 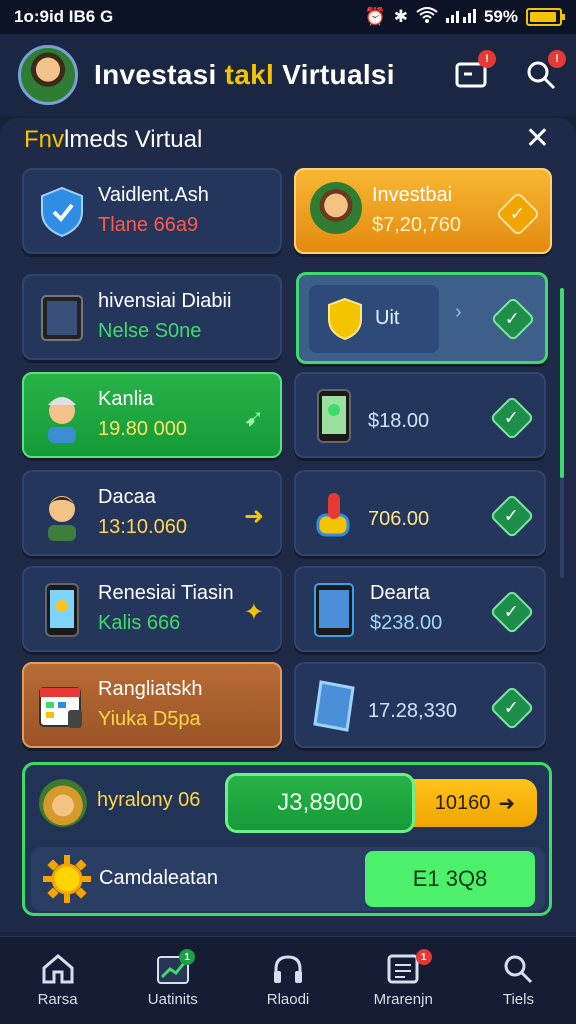 I want to click on confirm-button: E1 3Q8, so click(x=450, y=879).